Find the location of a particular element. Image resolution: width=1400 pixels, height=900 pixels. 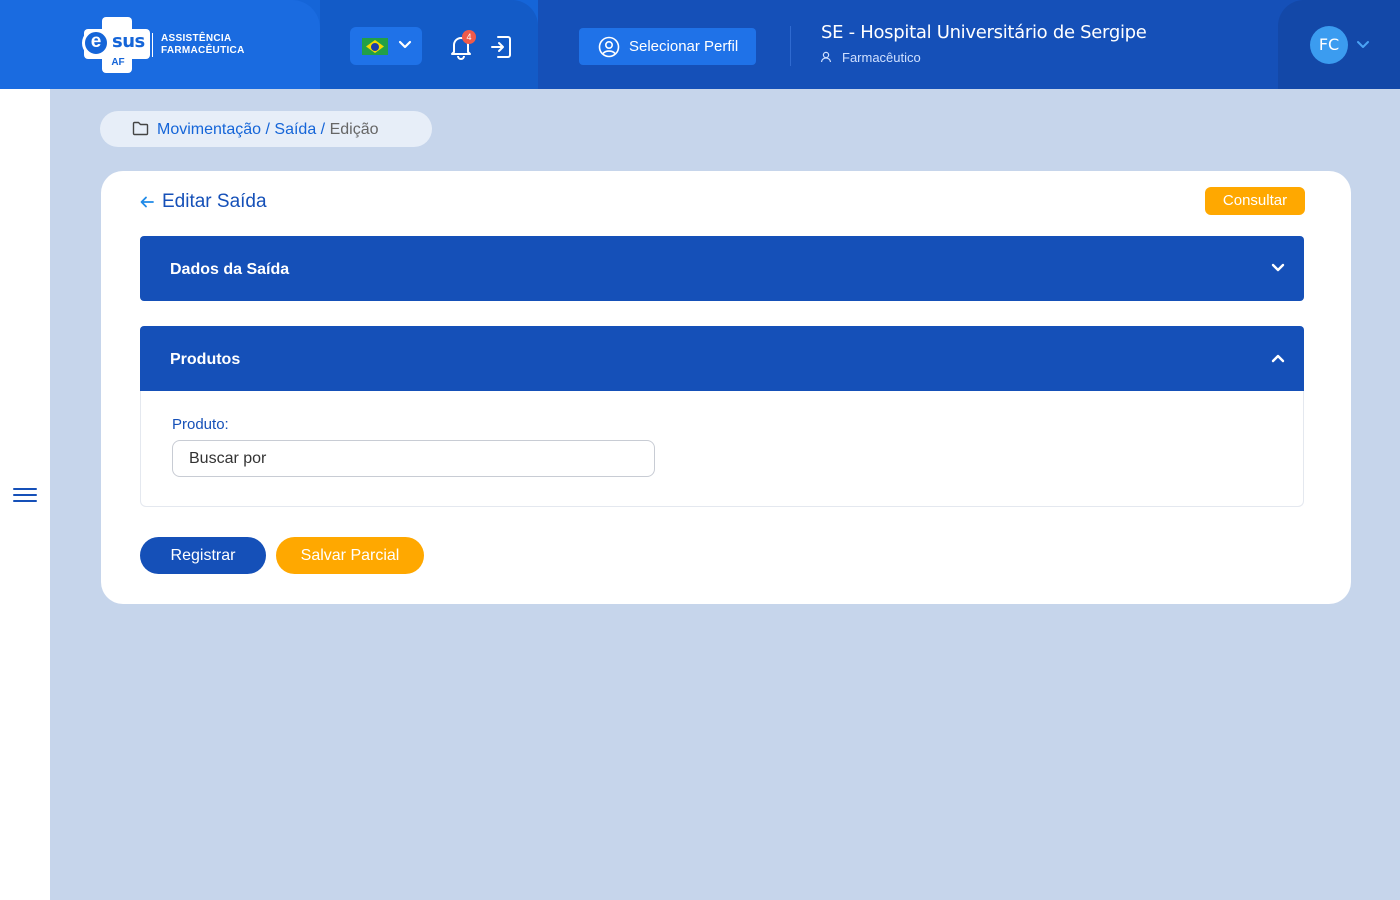

user-role: Farmacêutico is located at coordinates (881, 57).